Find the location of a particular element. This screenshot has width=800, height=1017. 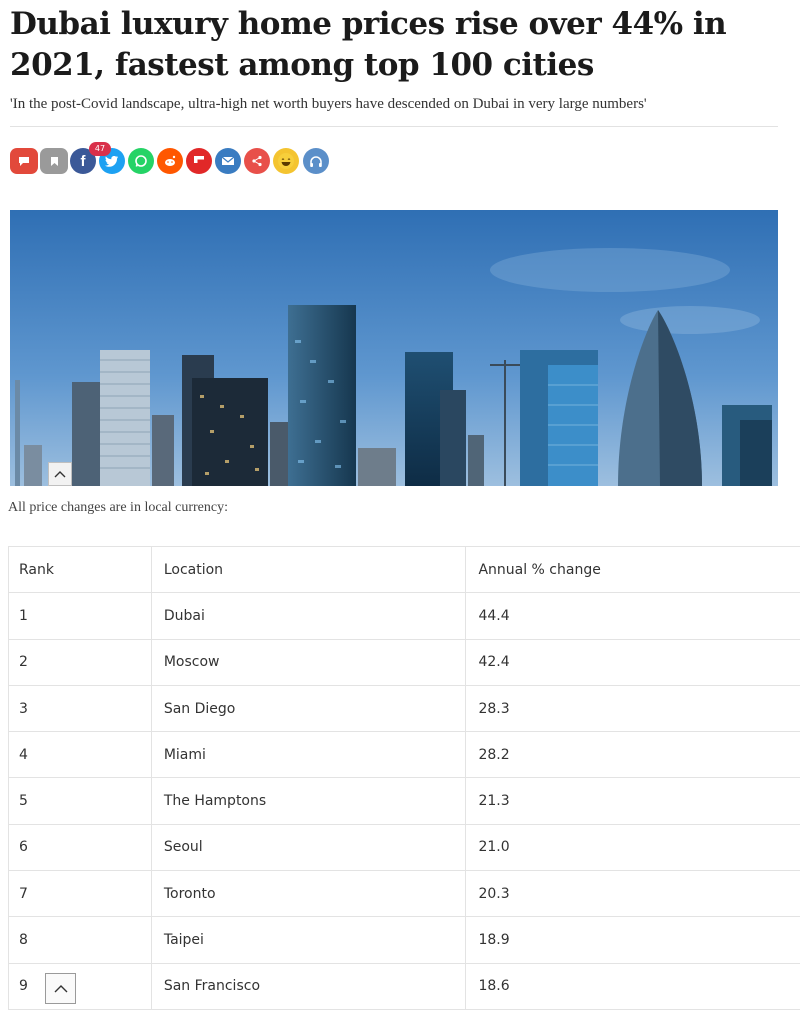

rank-cell: 4 is located at coordinates (80, 755).